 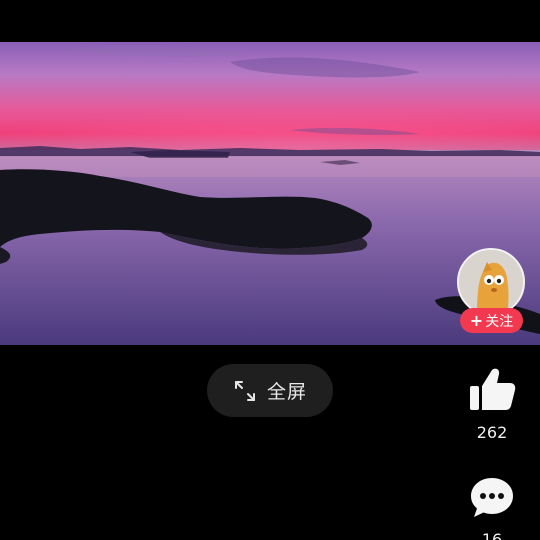 I want to click on follow-button: + 关注, so click(x=491, y=320).